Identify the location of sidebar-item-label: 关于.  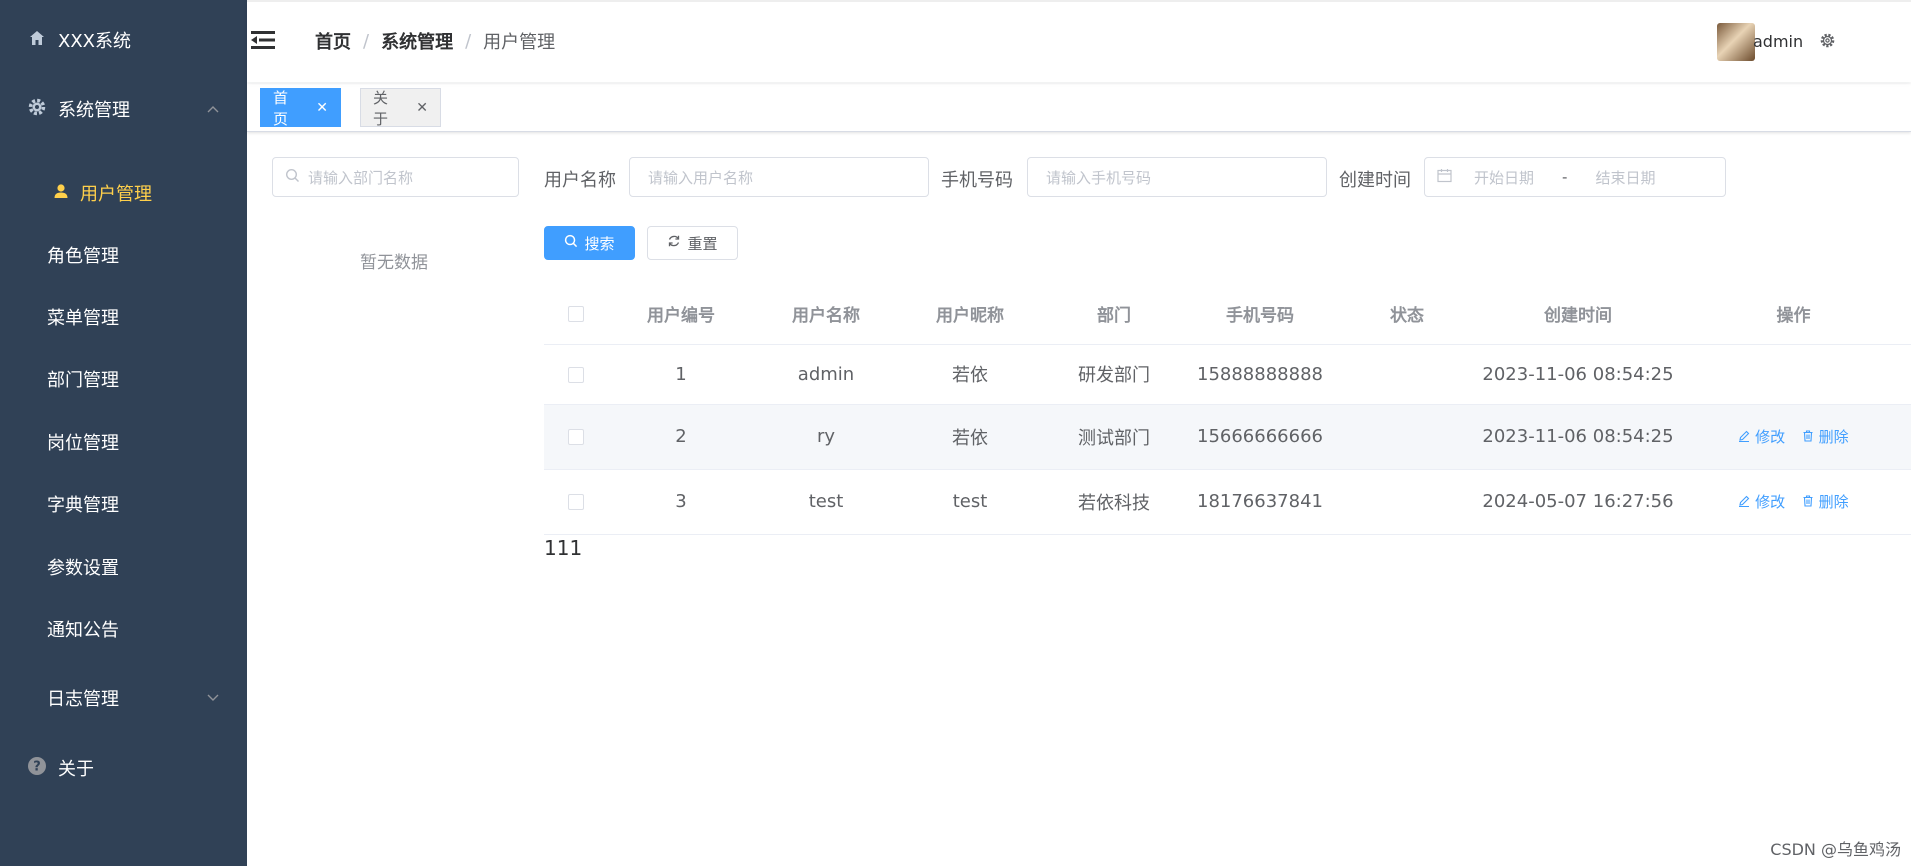
(76, 769).